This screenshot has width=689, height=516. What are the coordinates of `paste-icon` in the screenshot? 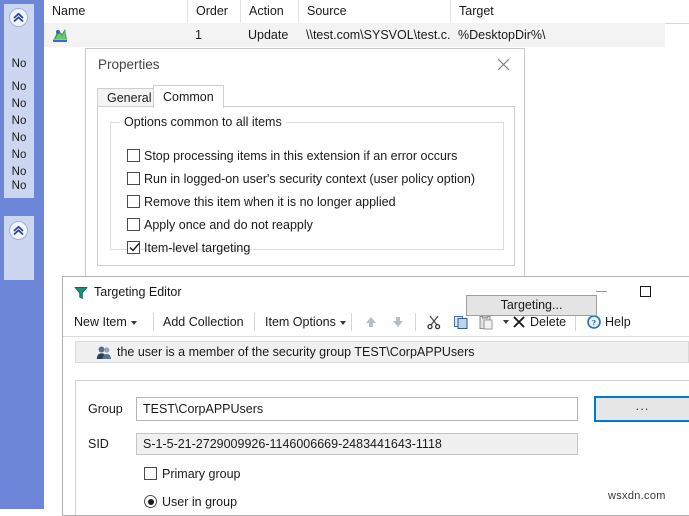 It's located at (486, 322).